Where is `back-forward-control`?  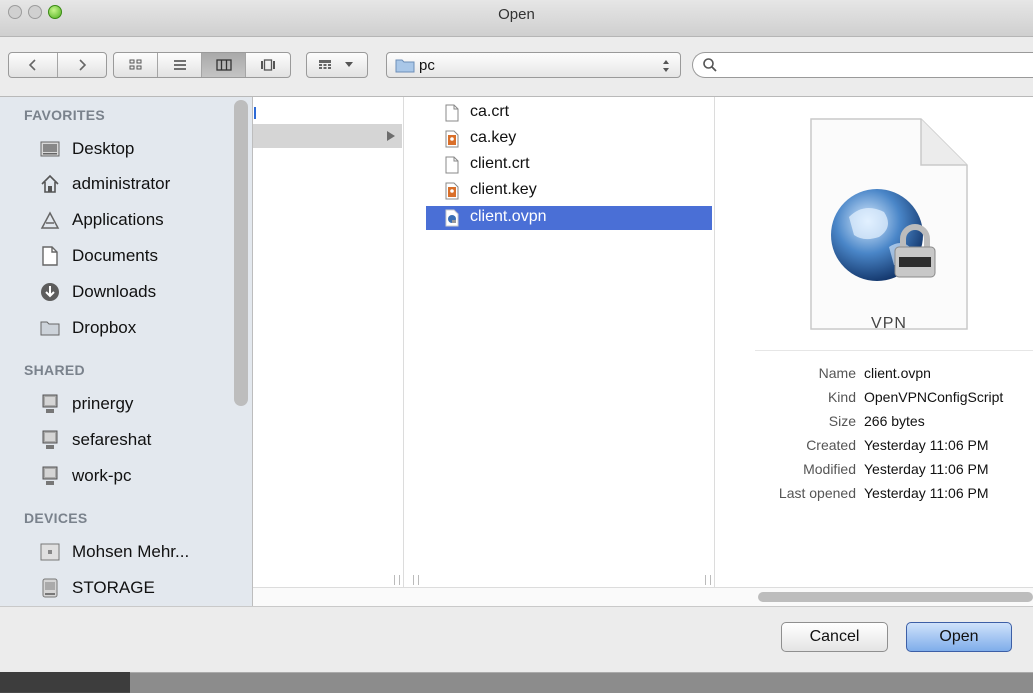
back-forward-control is located at coordinates (57, 65).